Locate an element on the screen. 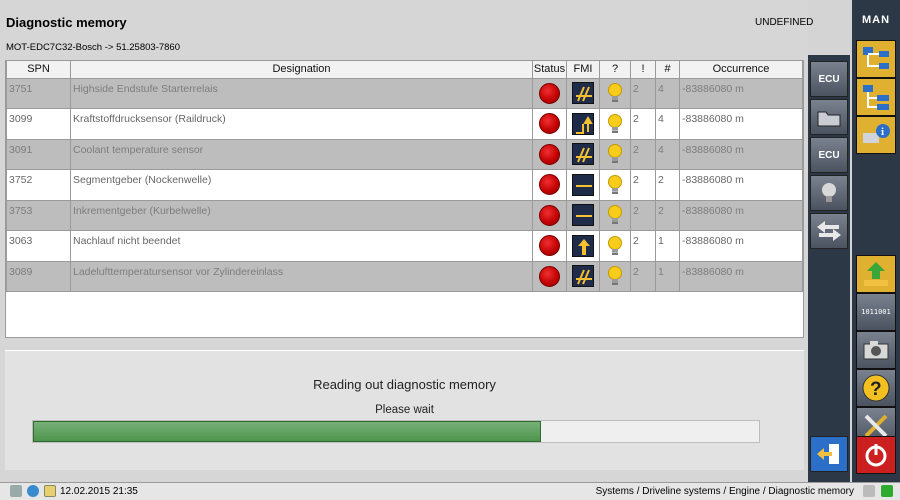  column-header-spn: SPN is located at coordinates (38, 70).